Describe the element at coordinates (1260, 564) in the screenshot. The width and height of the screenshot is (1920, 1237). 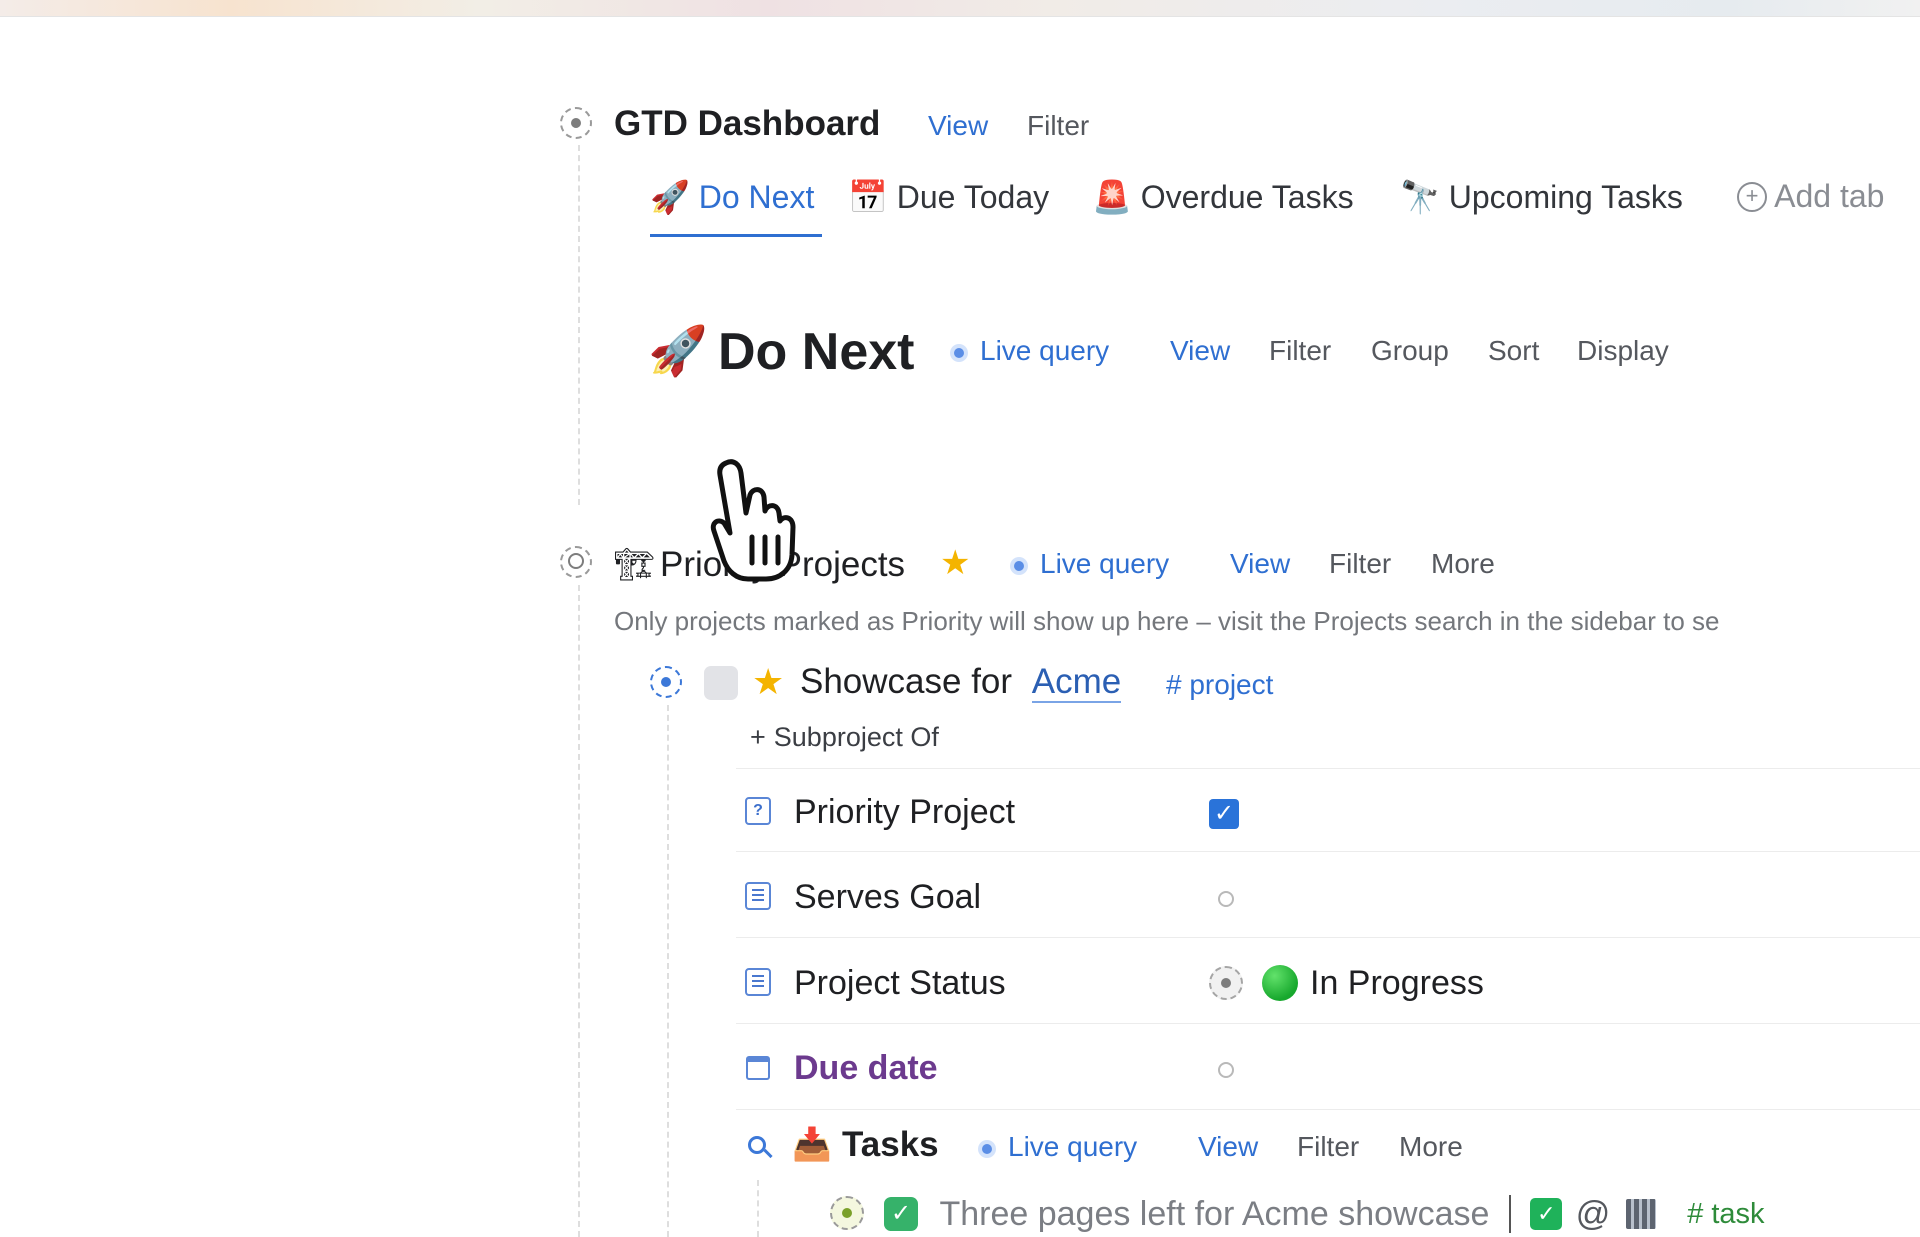
I see `priority-projects-view-button: View` at that location.